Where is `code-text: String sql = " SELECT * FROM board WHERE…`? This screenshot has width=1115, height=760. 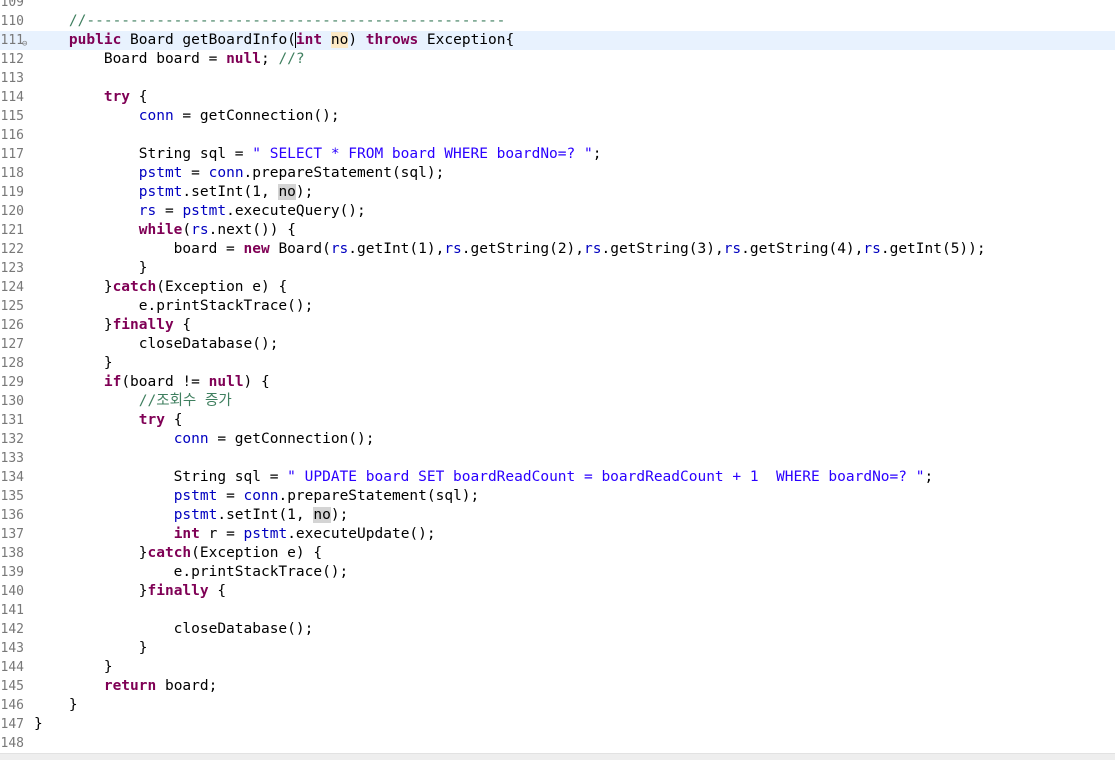 code-text: String sql = " SELECT * FROM board WHERE… is located at coordinates (318, 154).